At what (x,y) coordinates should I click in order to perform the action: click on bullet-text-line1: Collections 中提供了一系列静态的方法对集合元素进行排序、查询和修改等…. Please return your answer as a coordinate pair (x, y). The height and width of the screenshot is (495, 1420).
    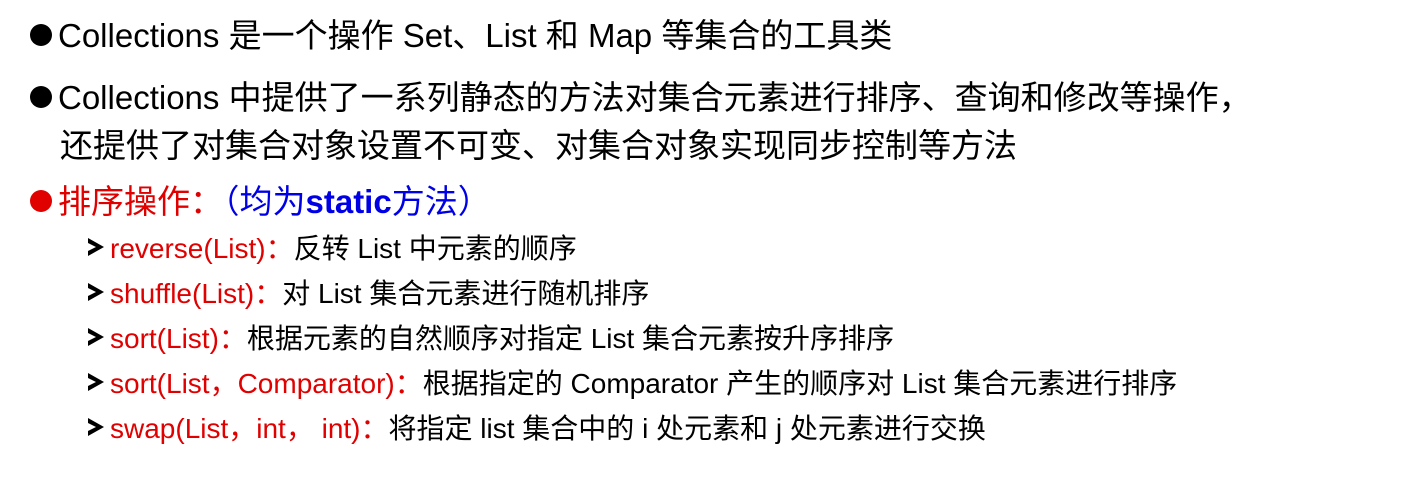
    Looking at the image, I should click on (655, 97).